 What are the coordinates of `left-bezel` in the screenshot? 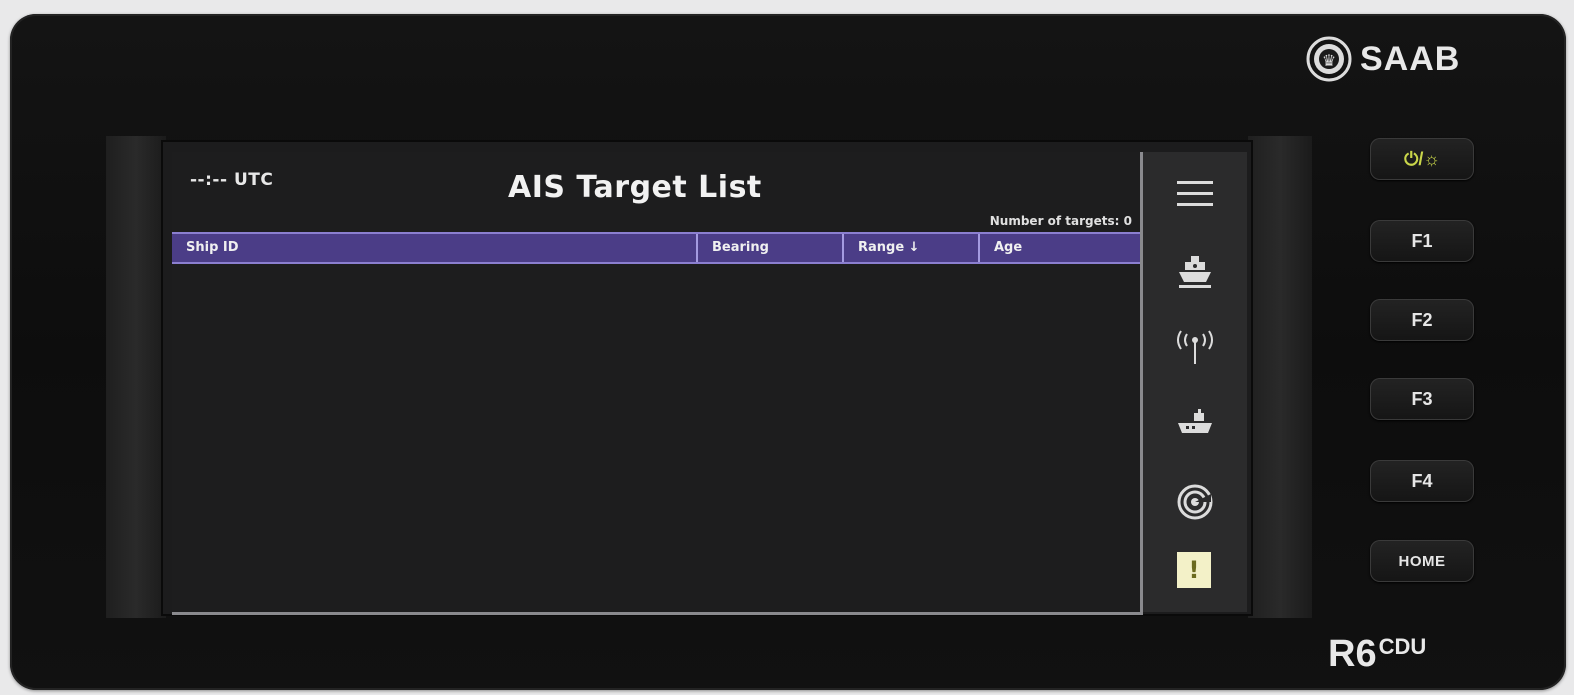 It's located at (136, 377).